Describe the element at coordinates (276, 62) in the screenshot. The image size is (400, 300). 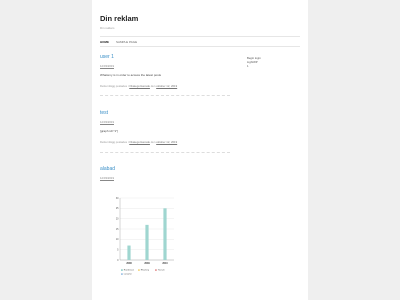
I see `sidebar: Begin login LightWP 1` at that location.